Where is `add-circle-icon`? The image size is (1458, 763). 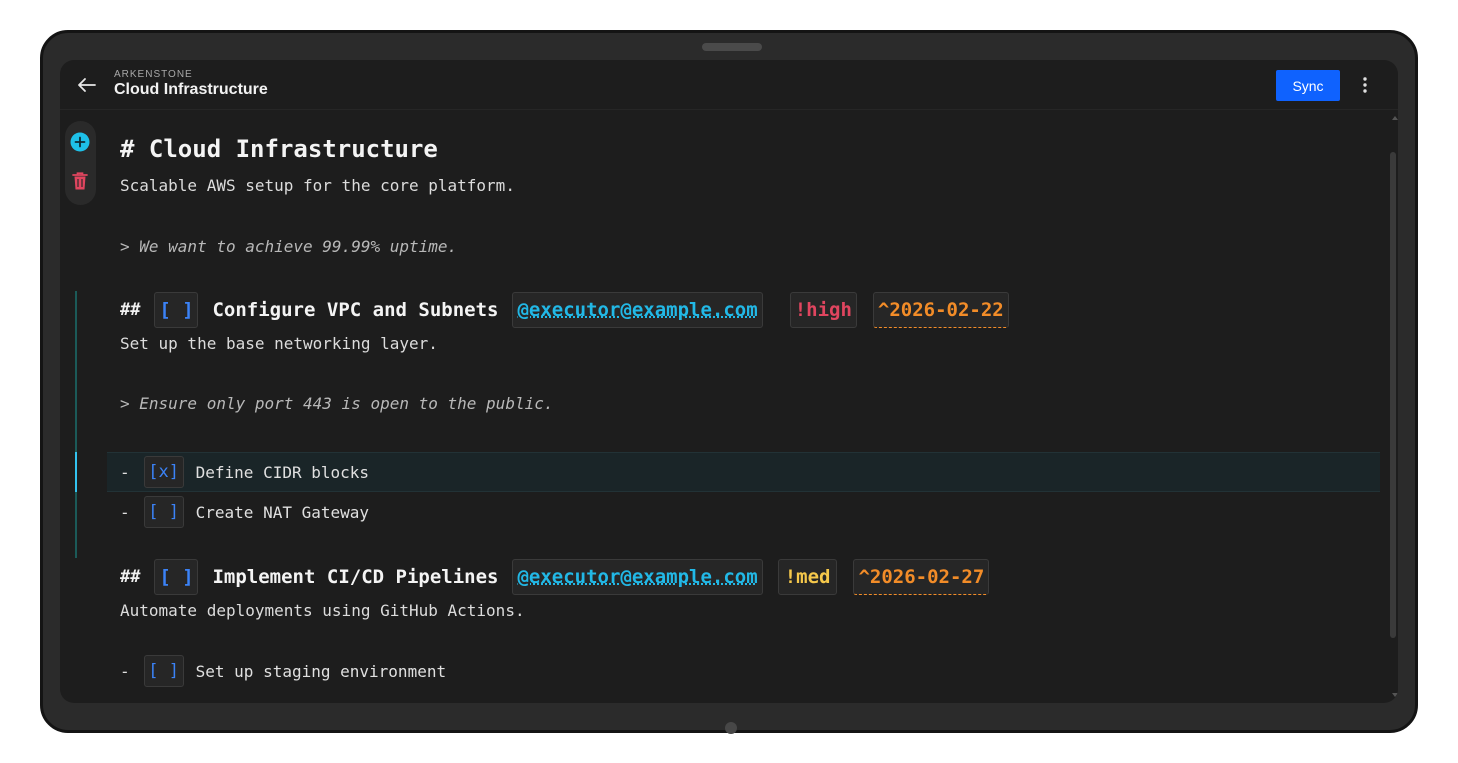
add-circle-icon is located at coordinates (80, 142).